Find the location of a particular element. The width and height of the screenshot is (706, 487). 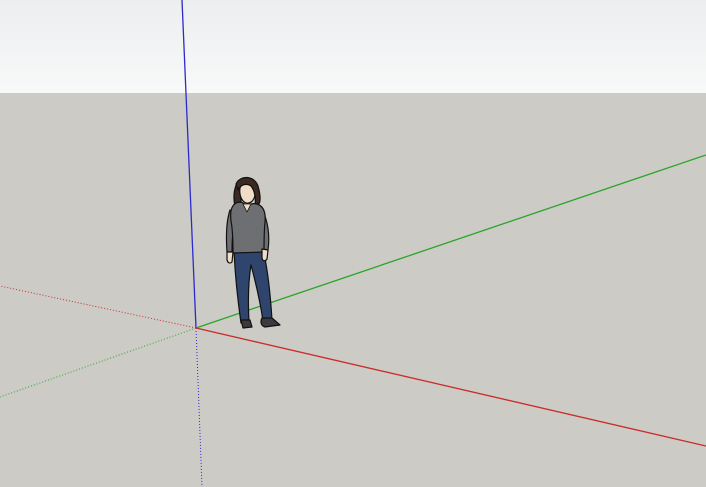

green-axis-negative is located at coordinates (98, 362).